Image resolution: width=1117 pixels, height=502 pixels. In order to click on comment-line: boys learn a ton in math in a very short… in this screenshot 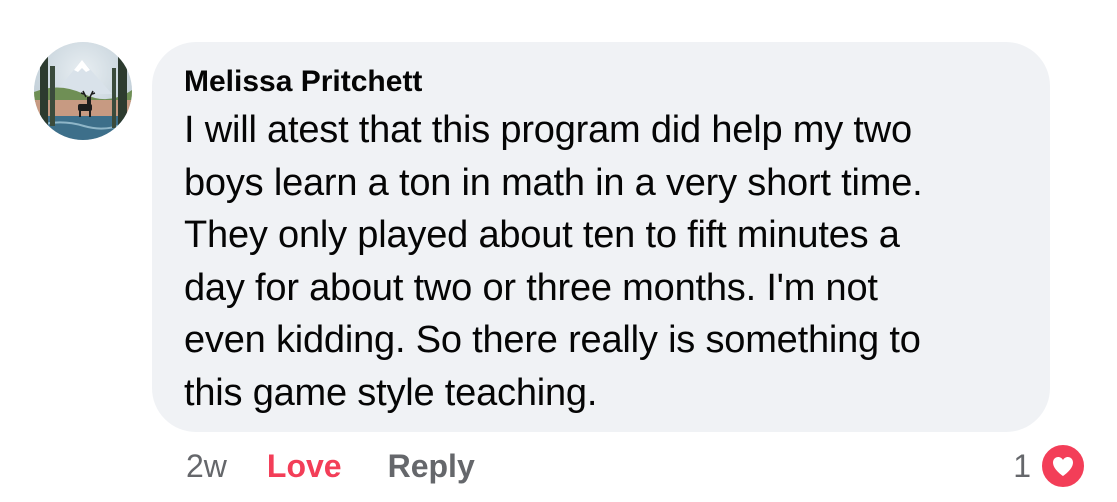, I will do `click(553, 182)`.